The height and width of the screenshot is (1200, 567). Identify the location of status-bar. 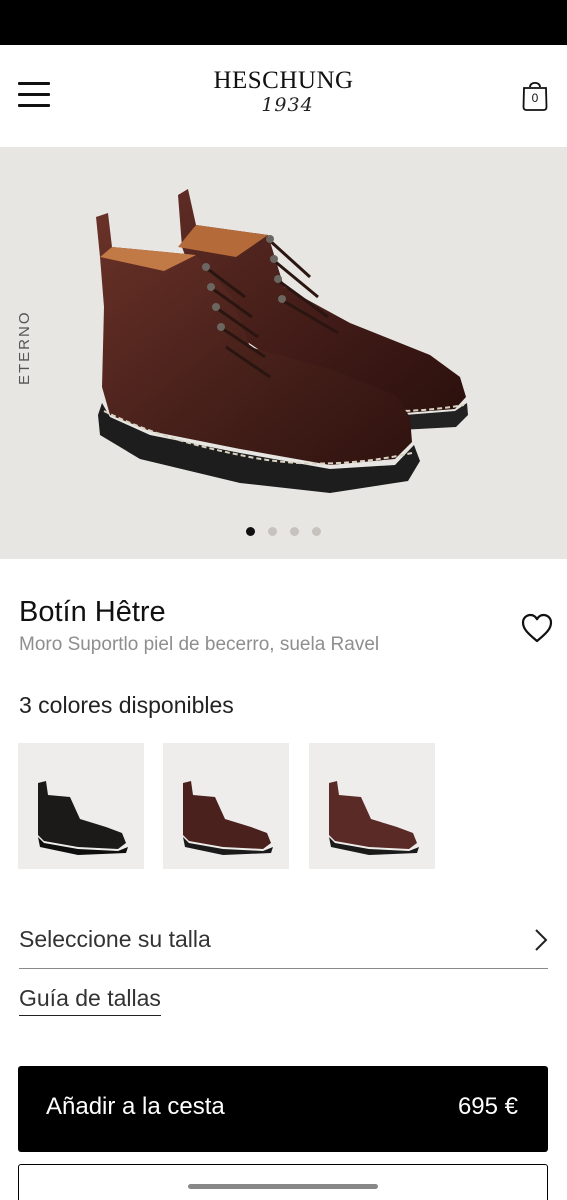
(283, 22).